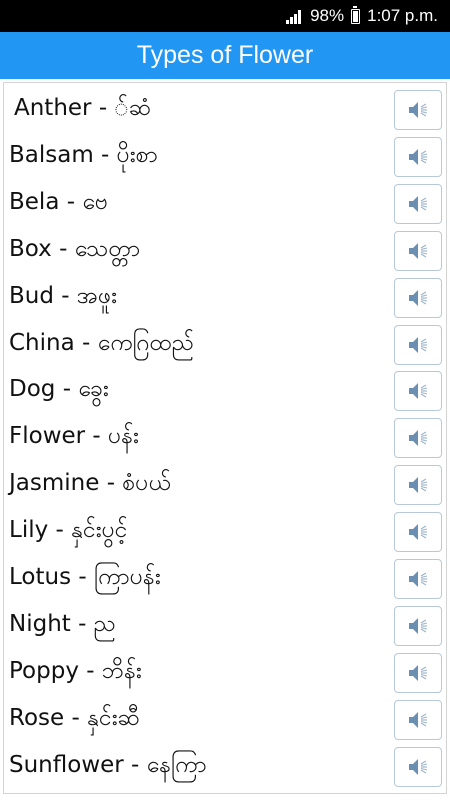 This screenshot has height=800, width=450. What do you see at coordinates (225, 485) in the screenshot?
I see `list-item: Jasmine - စံပယ်` at bounding box center [225, 485].